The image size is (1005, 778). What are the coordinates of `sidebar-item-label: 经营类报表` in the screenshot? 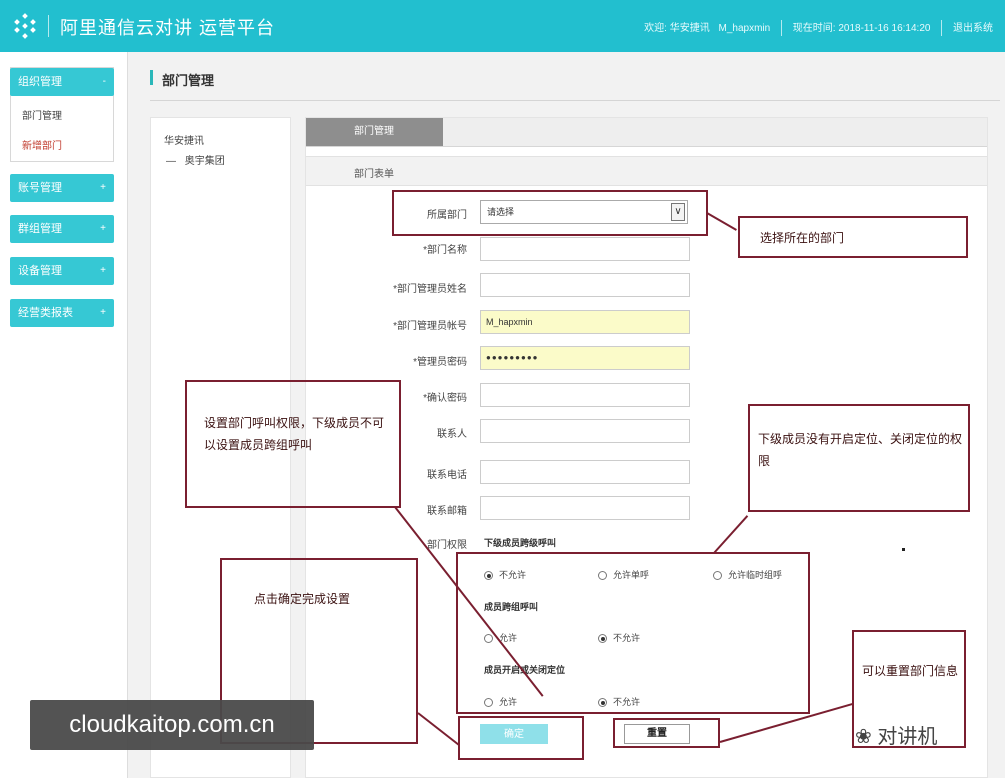 It's located at (45, 313).